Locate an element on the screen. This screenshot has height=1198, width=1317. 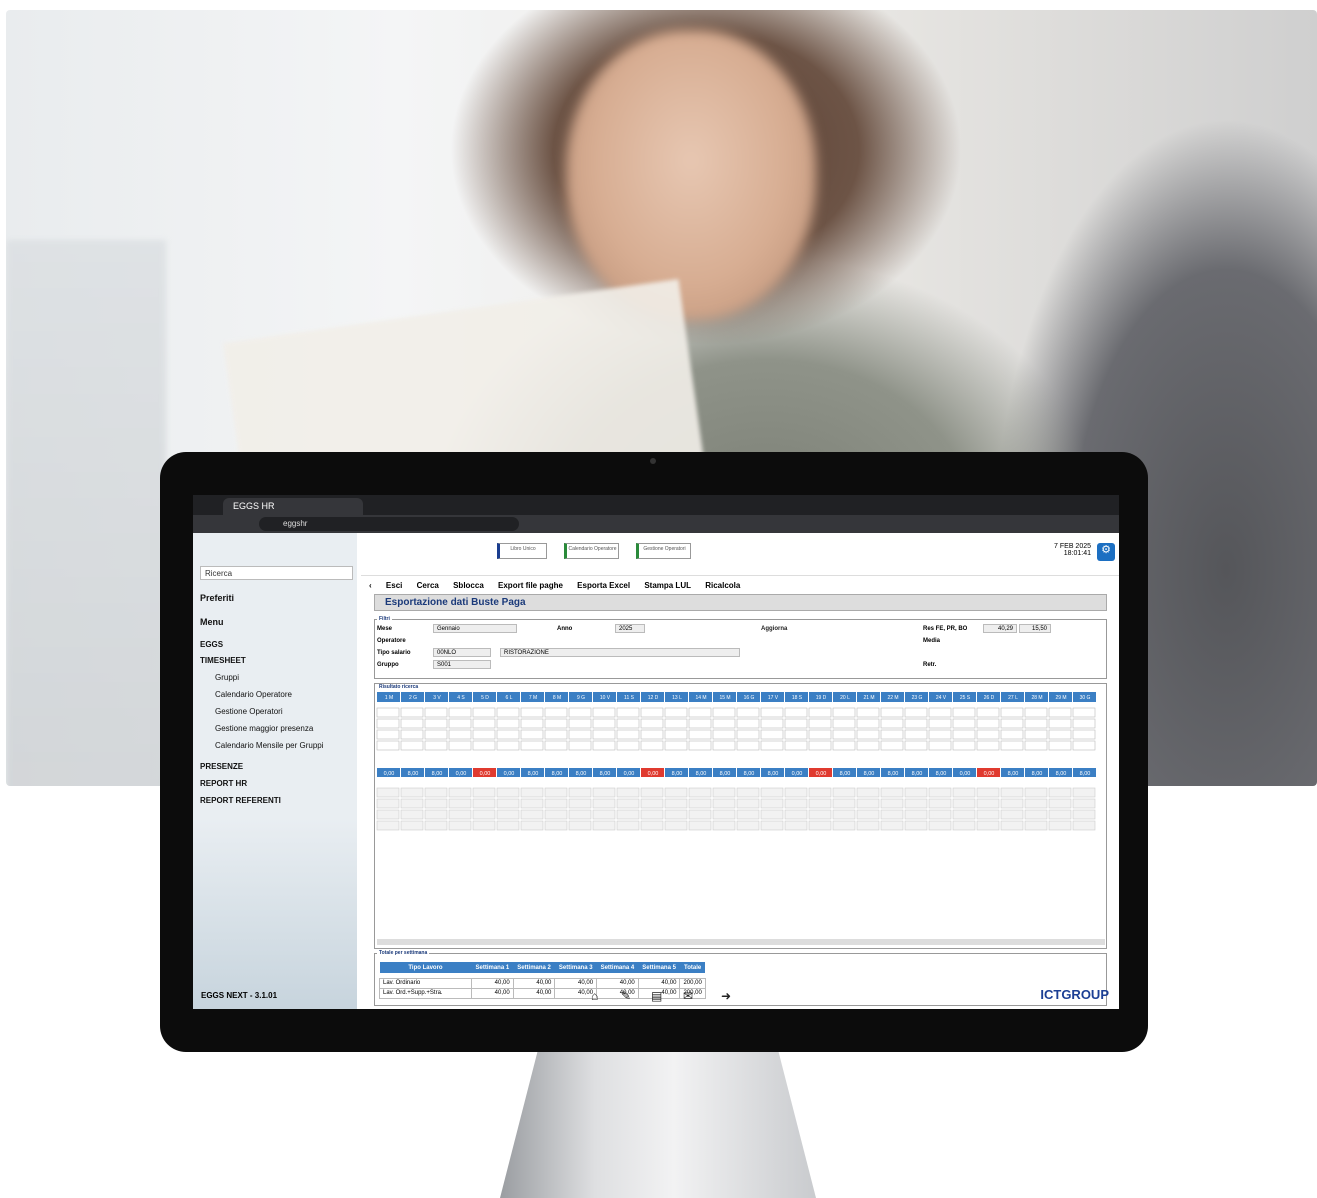
menu-gruppi: Gruppi is located at coordinates (227, 677).